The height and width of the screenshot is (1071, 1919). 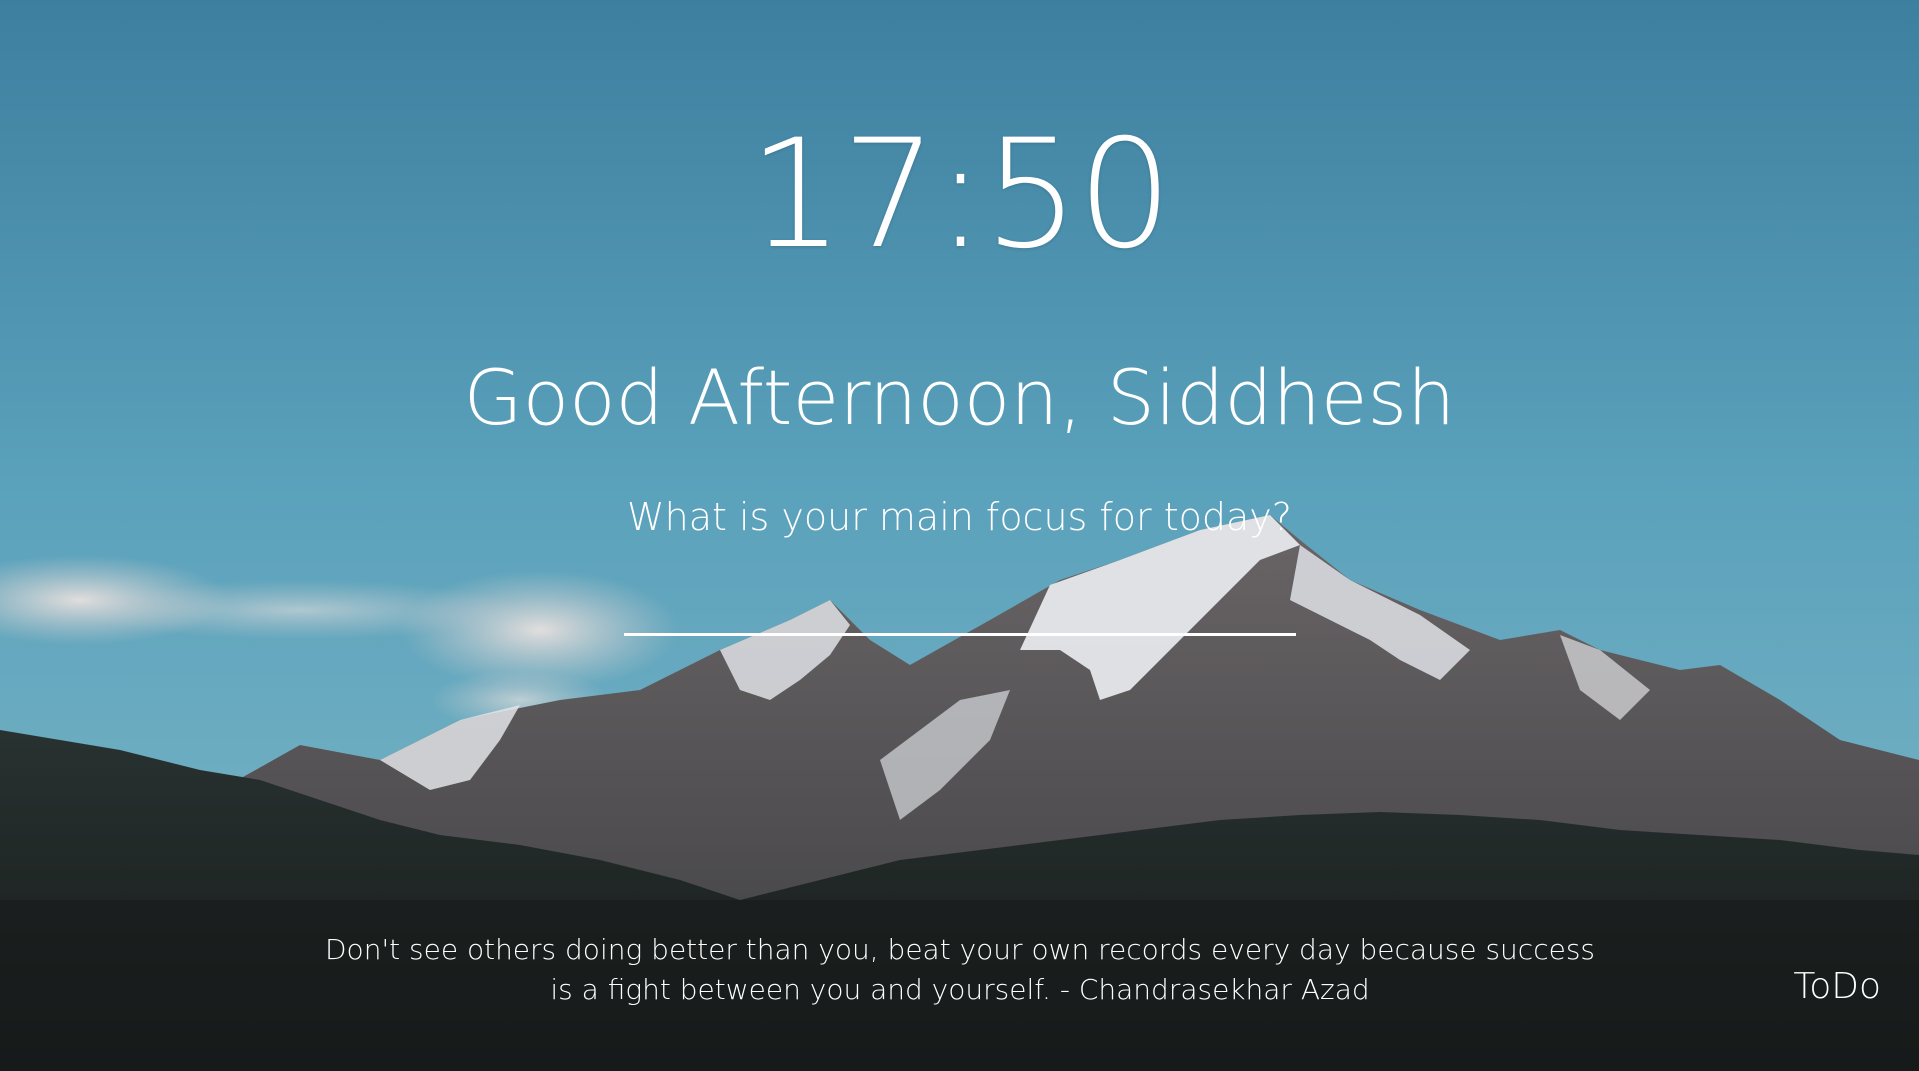 I want to click on focus-question: What is your main focus for today?, so click(x=959, y=517).